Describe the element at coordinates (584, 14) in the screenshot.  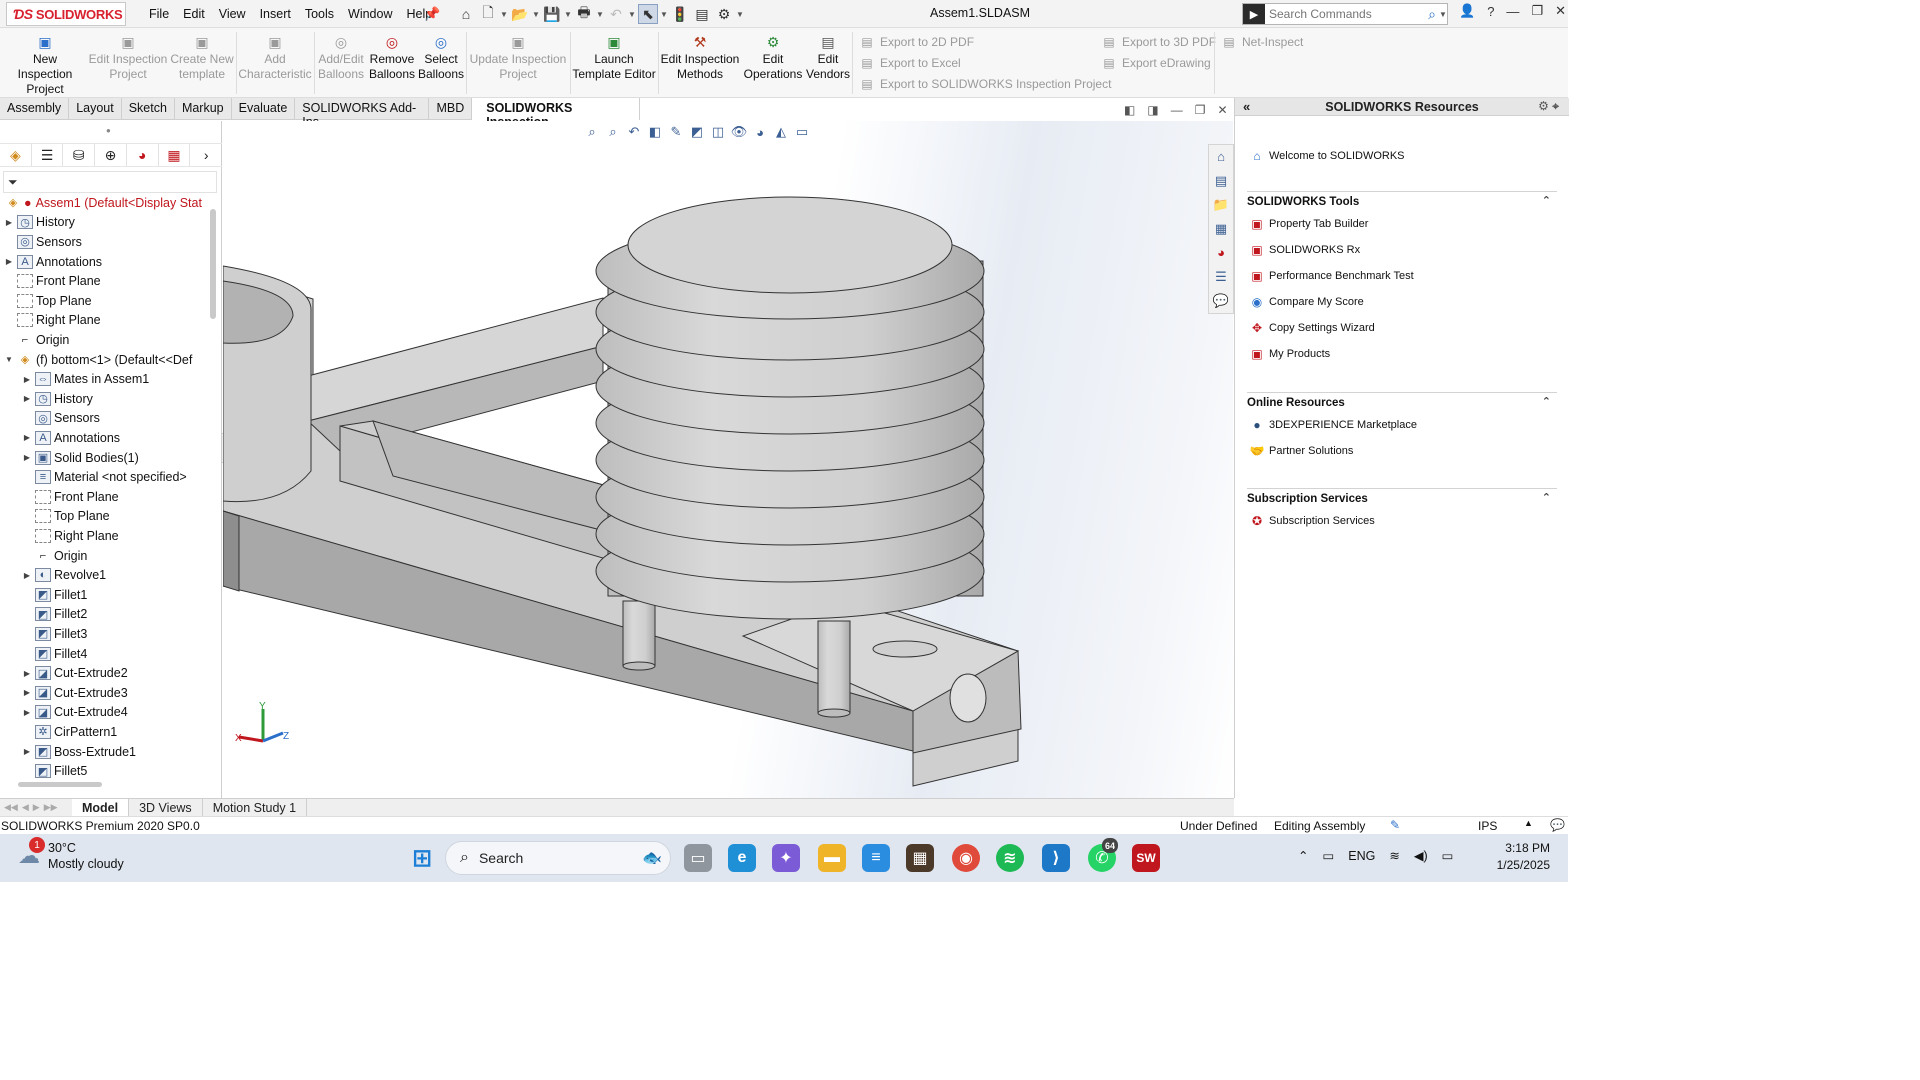
I see `print-icon: 🖶` at that location.